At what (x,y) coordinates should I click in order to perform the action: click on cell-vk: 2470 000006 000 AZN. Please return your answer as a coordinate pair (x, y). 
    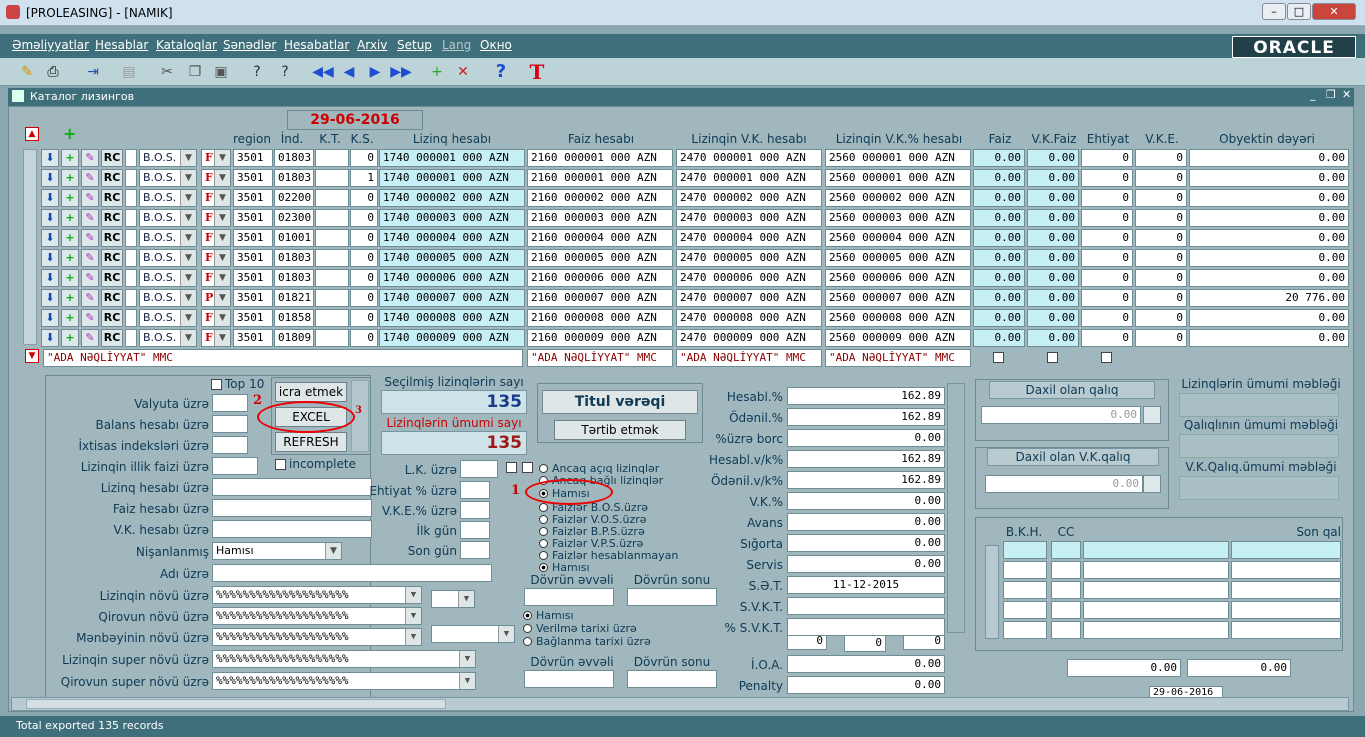
    Looking at the image, I should click on (749, 278).